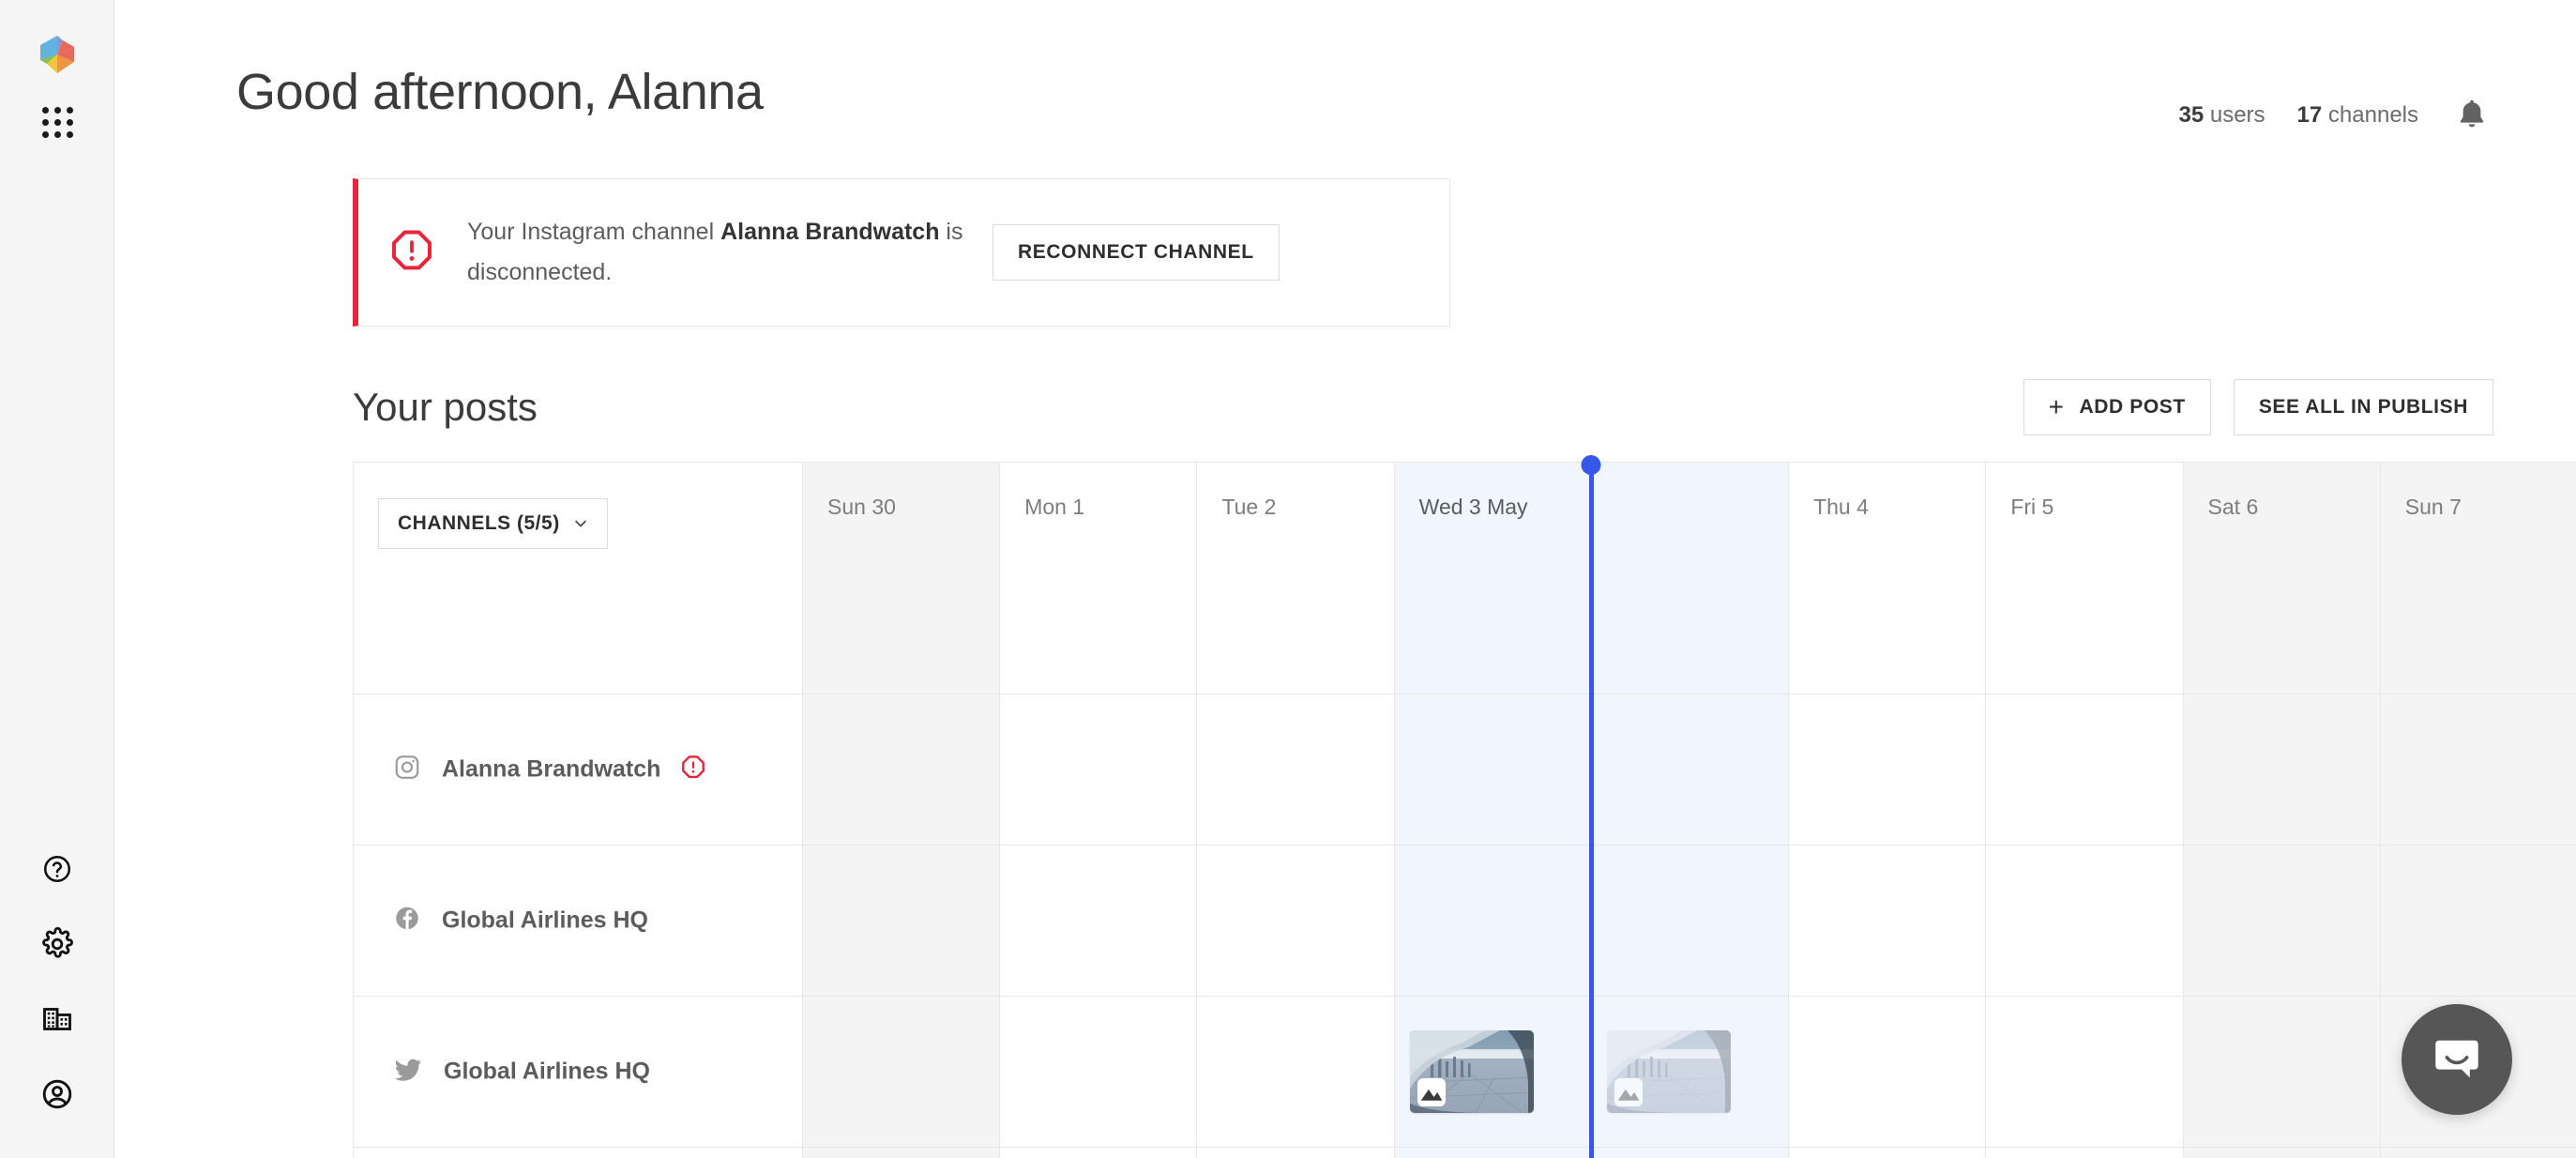 This screenshot has width=2576, height=1158. I want to click on left-rail-bottom, so click(57, 981).